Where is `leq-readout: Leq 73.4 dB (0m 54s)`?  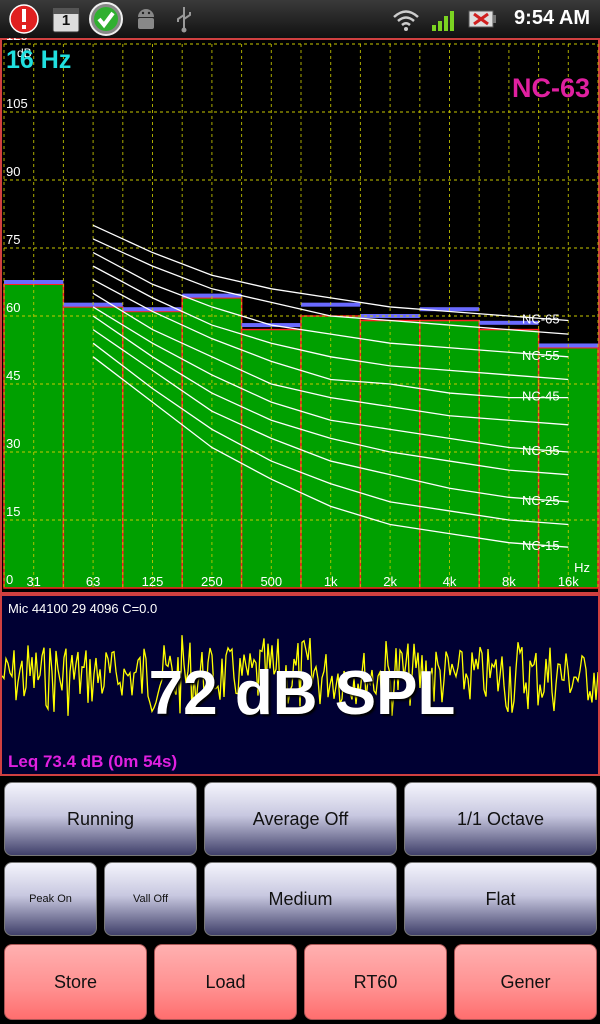 leq-readout: Leq 73.4 dB (0m 54s) is located at coordinates (93, 761).